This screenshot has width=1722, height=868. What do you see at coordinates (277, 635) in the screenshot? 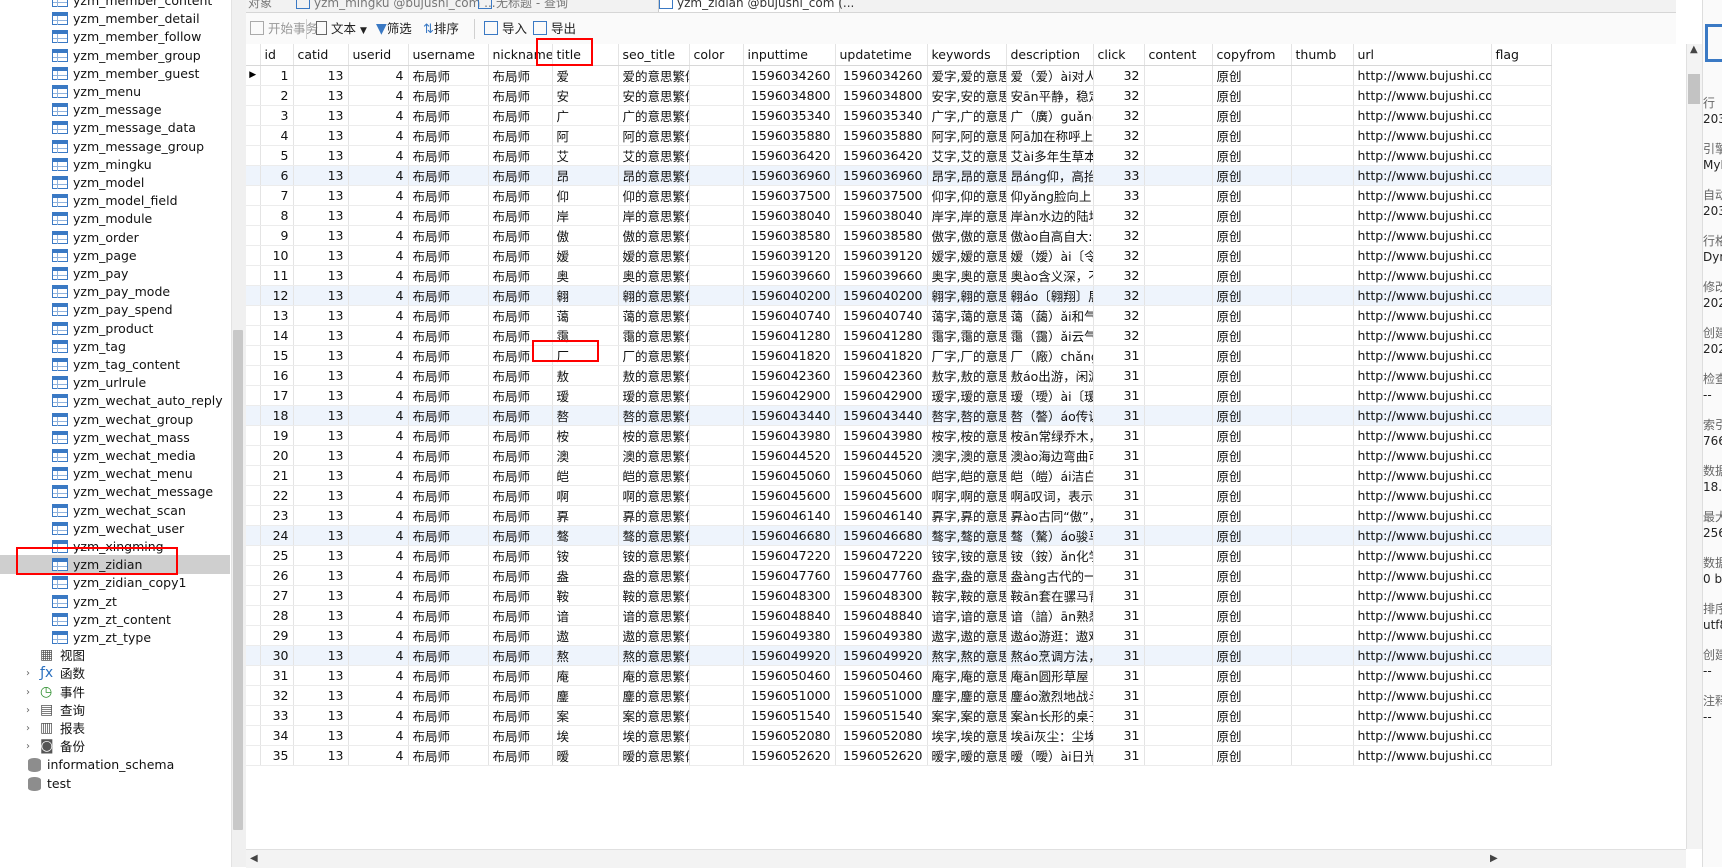
I see `cell-id: 29` at bounding box center [277, 635].